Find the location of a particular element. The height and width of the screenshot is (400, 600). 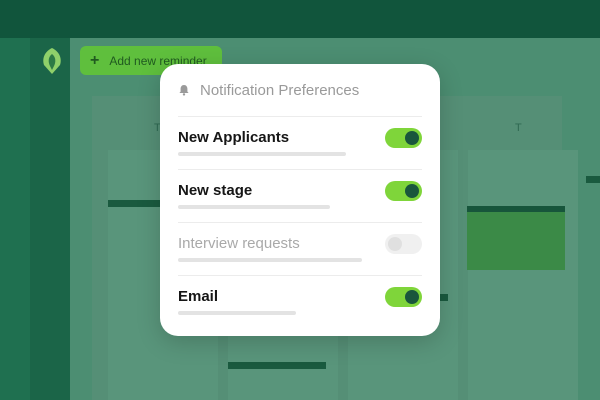

preference-label: Interview requests is located at coordinates (239, 243).